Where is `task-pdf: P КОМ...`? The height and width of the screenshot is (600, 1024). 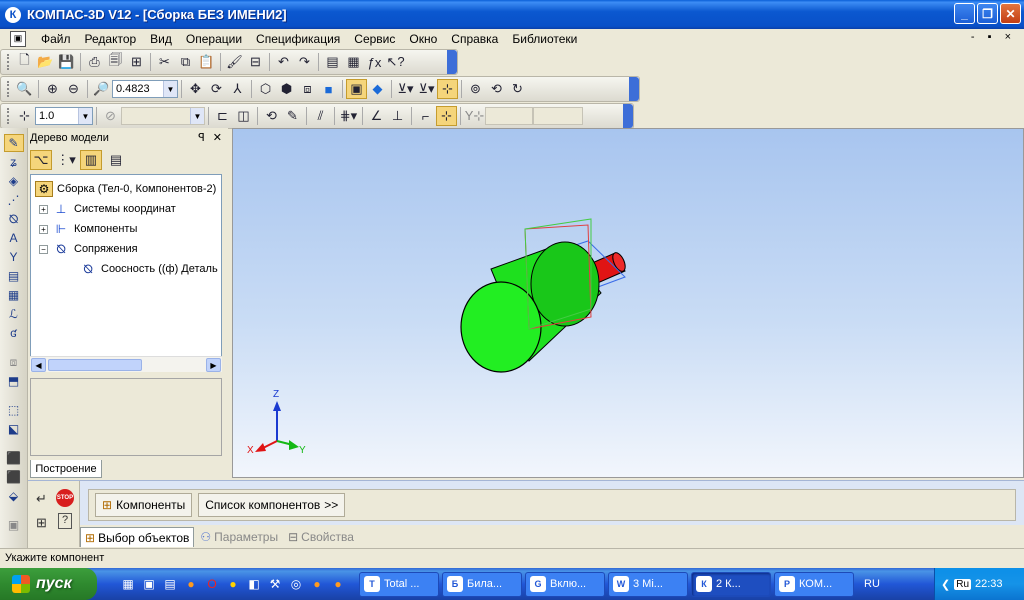 task-pdf: P КОМ... is located at coordinates (814, 584).